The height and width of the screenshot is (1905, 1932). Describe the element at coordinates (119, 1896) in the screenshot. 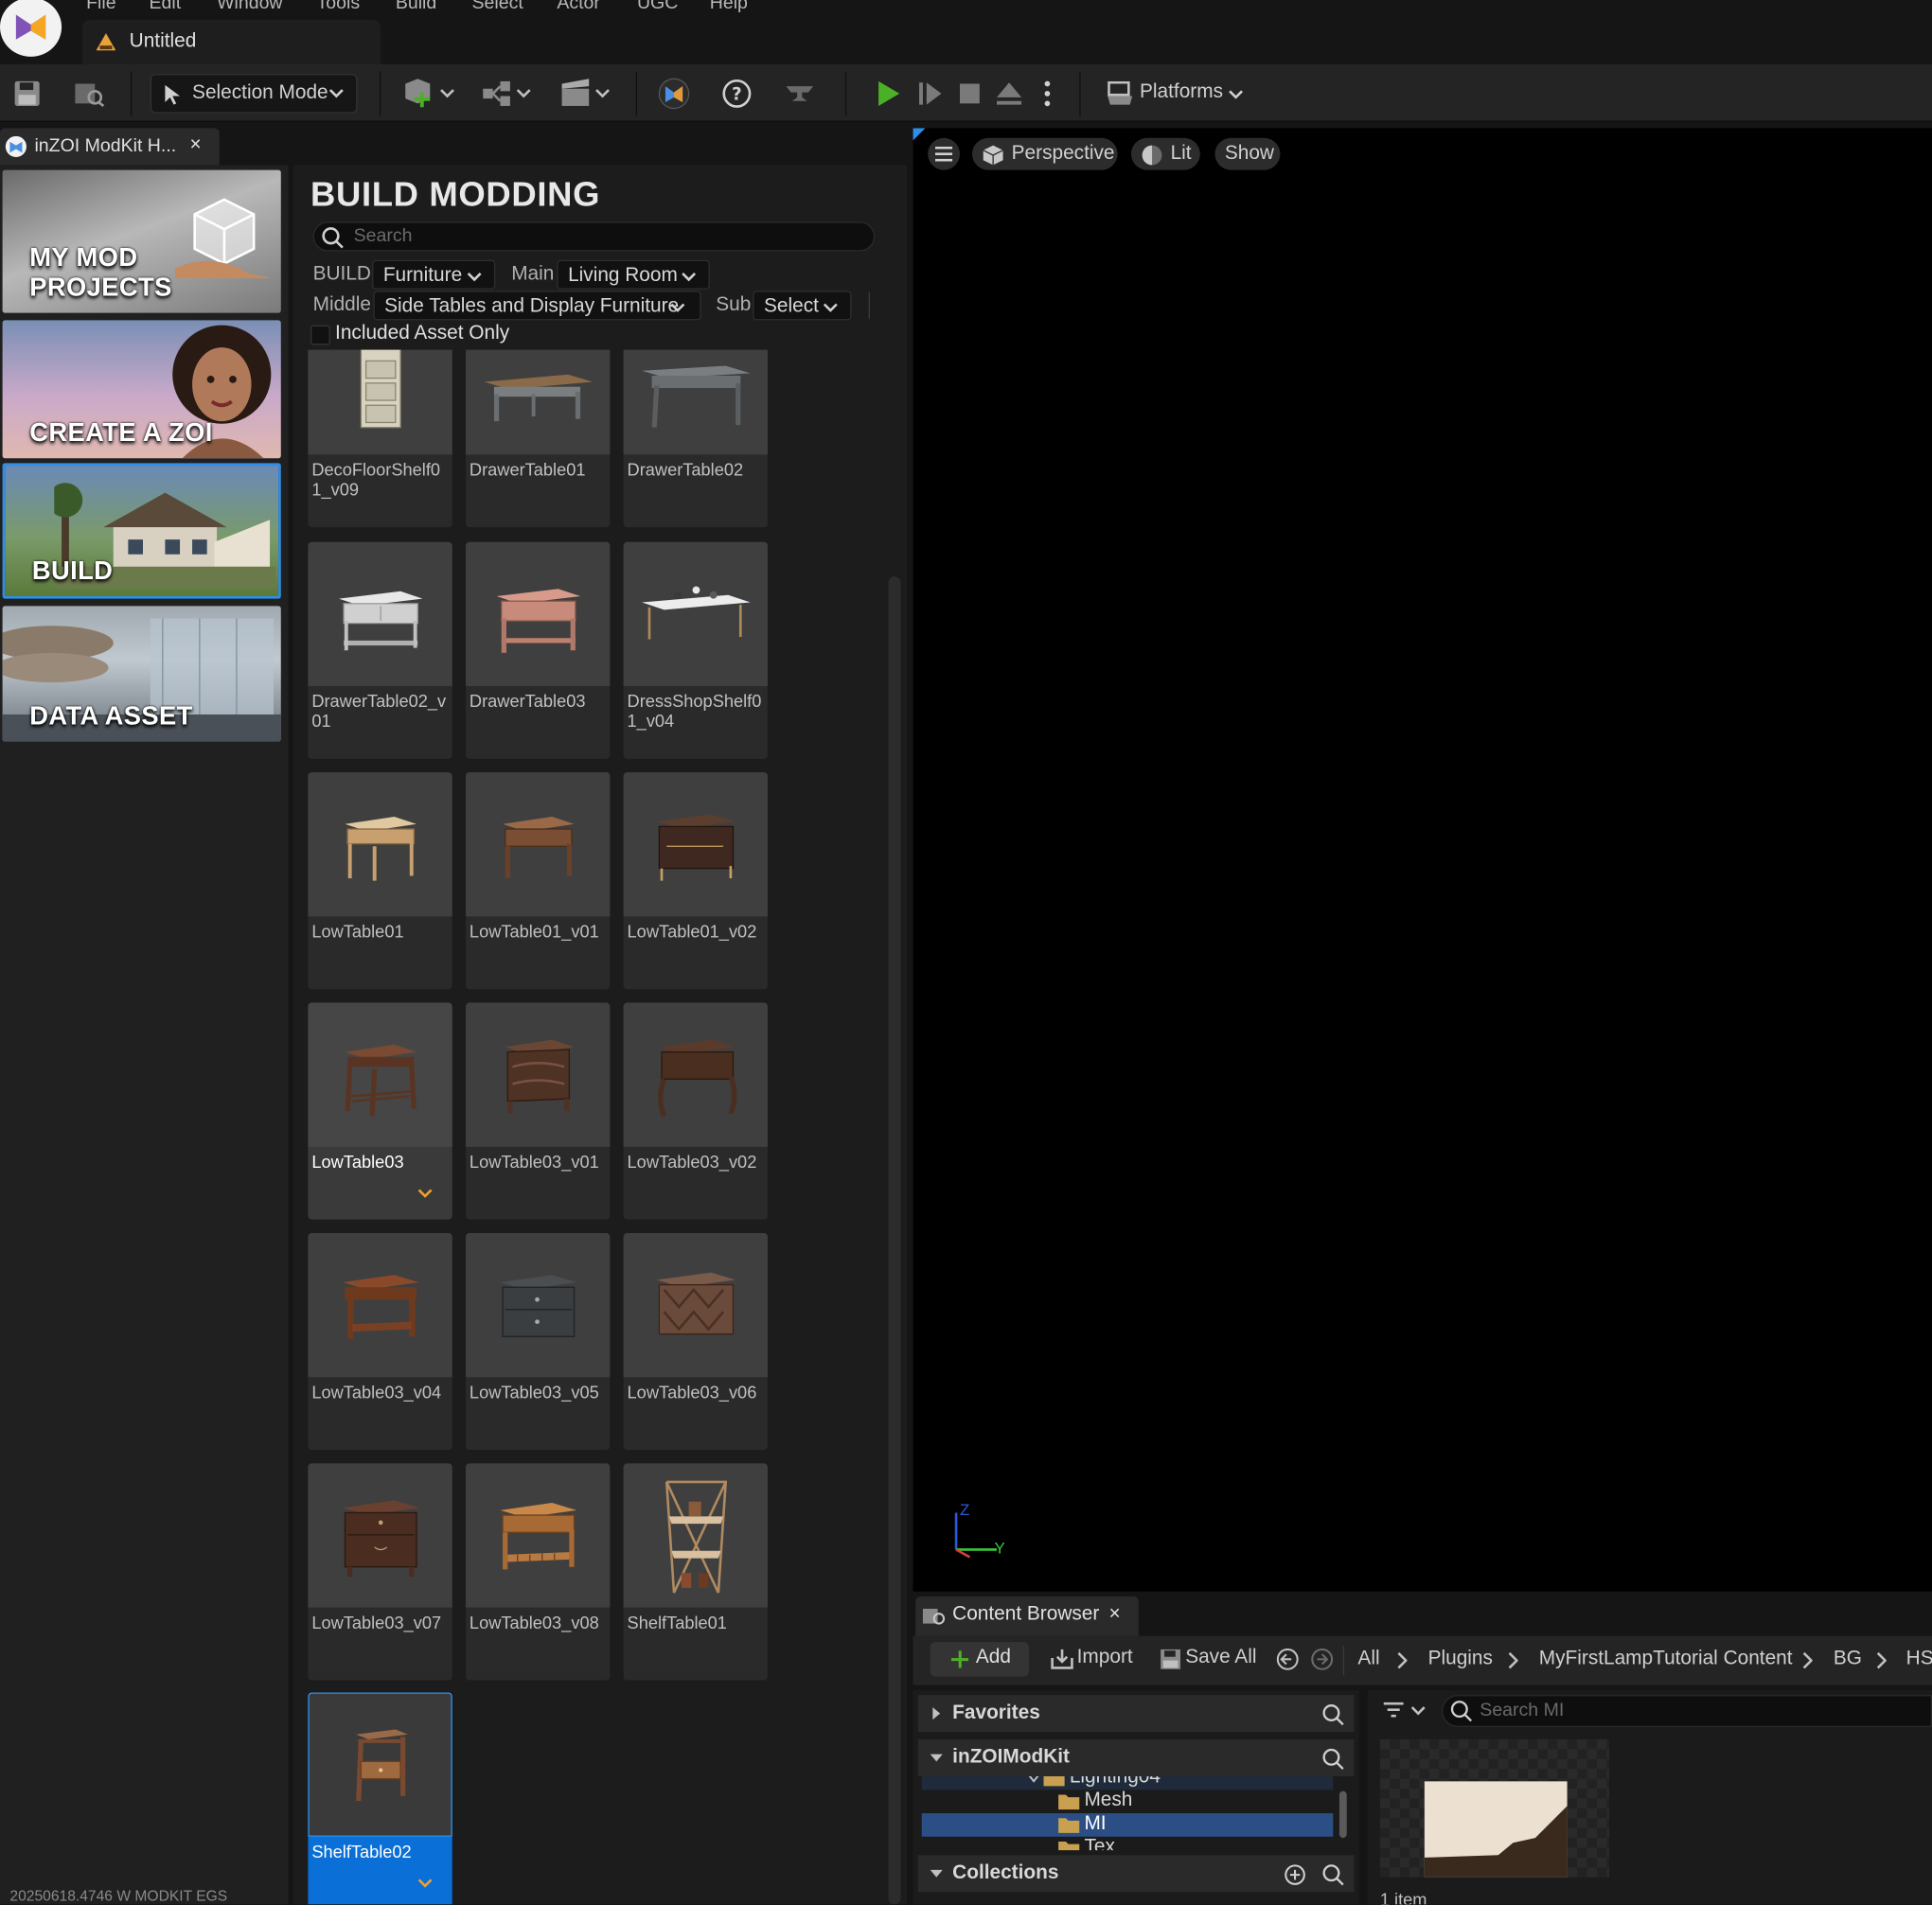

I see `build-version: 20250618.4746 W MODKIT EGS` at that location.